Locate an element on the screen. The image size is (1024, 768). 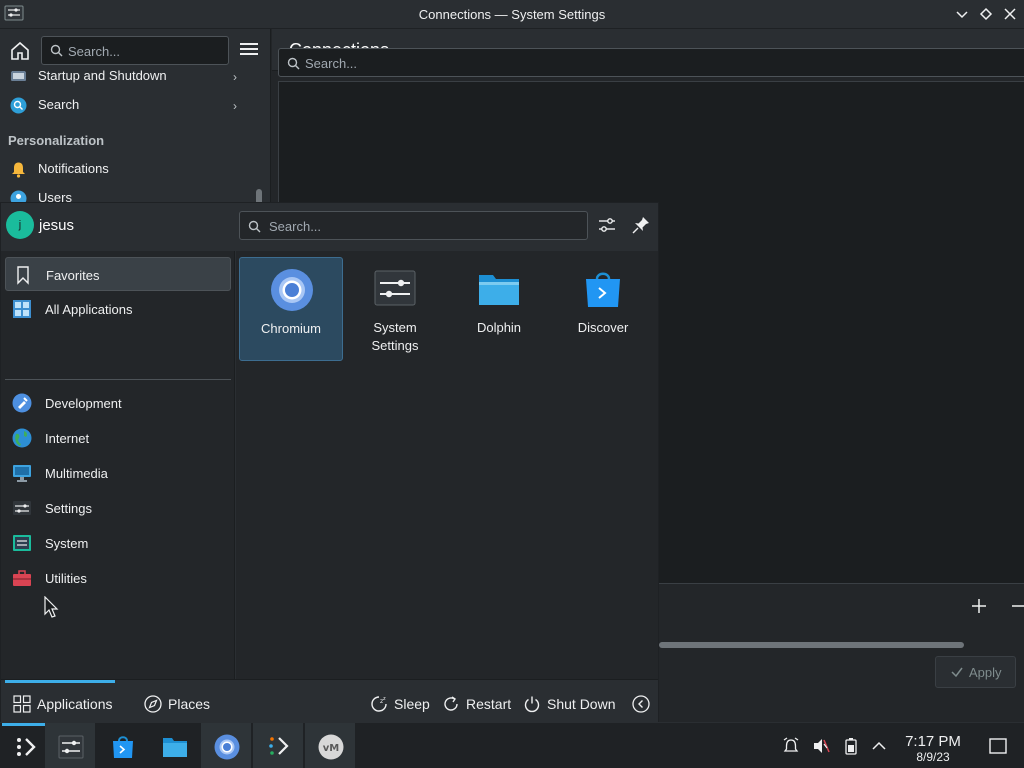
system-settings-icon is located at coordinates (71, 747).